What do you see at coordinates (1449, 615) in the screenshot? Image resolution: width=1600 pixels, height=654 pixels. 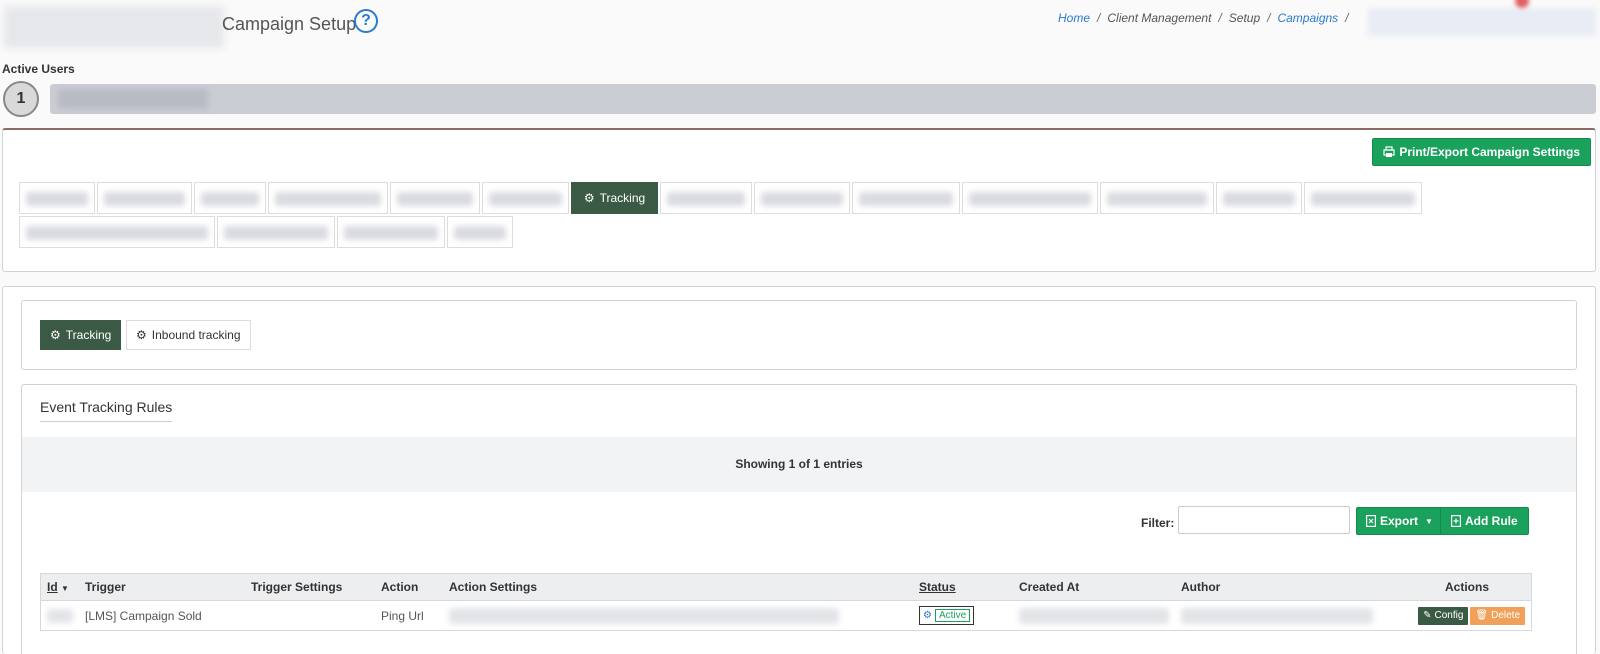 I see `config-label: Config` at bounding box center [1449, 615].